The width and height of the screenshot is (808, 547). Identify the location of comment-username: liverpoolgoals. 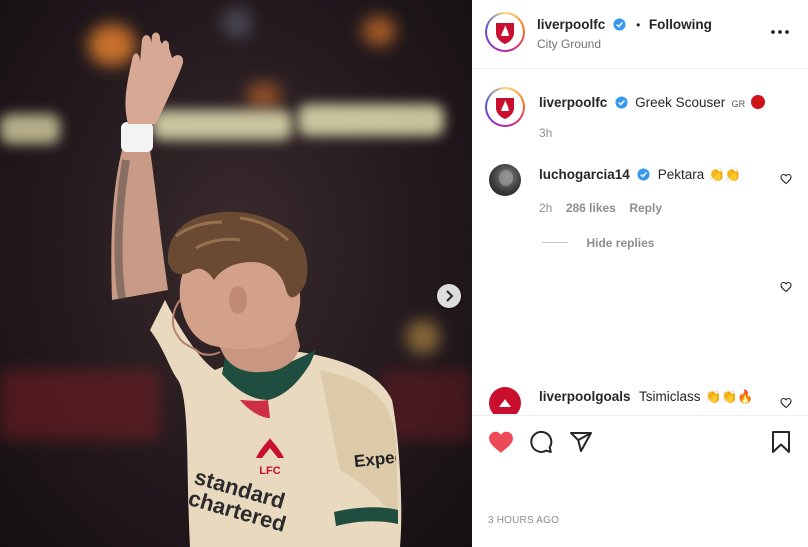
(585, 396).